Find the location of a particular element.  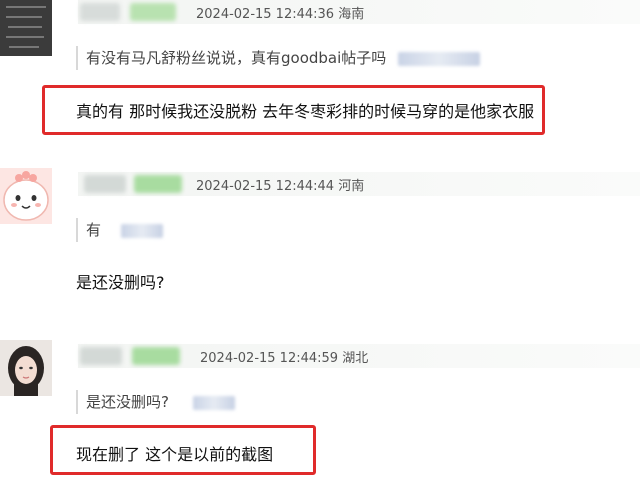

user-photo-icon is located at coordinates (26, 368).